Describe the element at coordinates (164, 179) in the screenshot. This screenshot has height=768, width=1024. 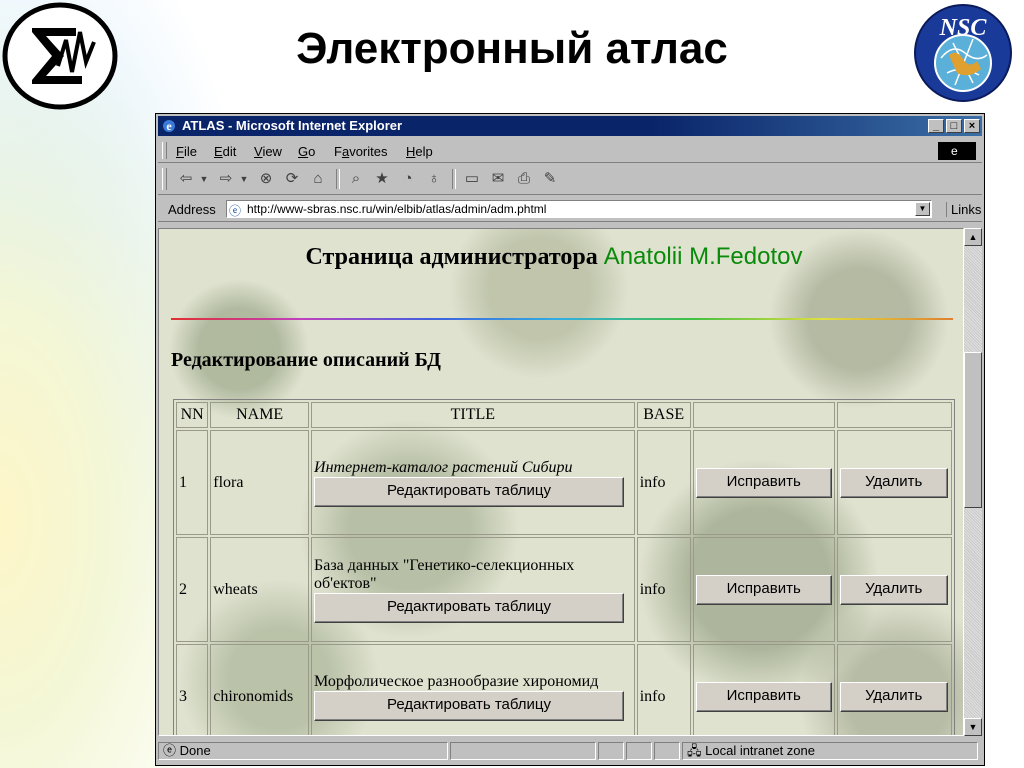
I see `toolbar-grip` at that location.